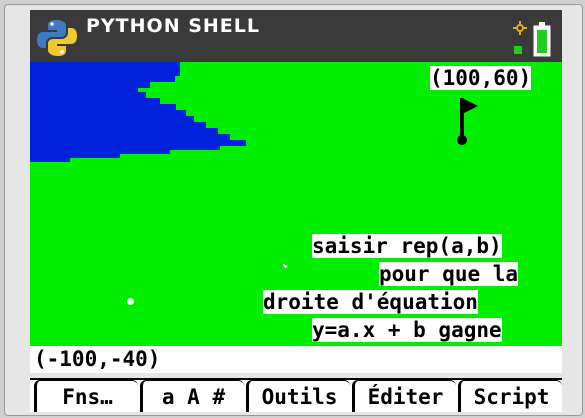 This screenshot has width=585, height=418. What do you see at coordinates (97, 359) in the screenshot?
I see `origin-coordinate: (-100,-40)` at bounding box center [97, 359].